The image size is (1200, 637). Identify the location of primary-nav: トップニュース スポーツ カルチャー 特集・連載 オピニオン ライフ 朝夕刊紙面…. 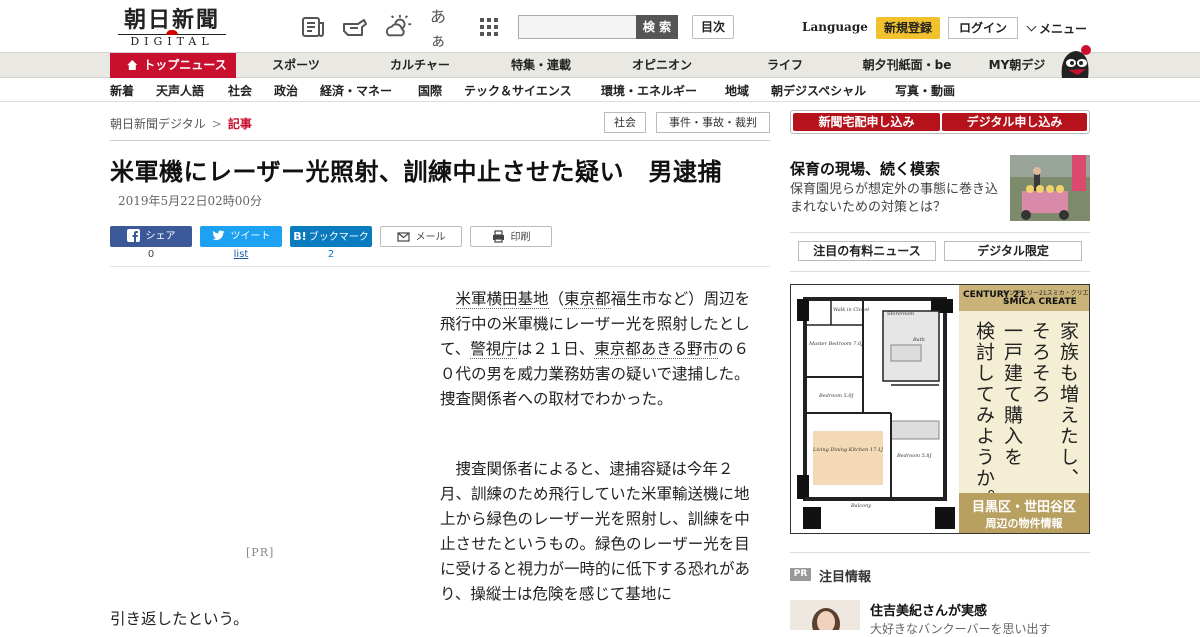
(600, 65).